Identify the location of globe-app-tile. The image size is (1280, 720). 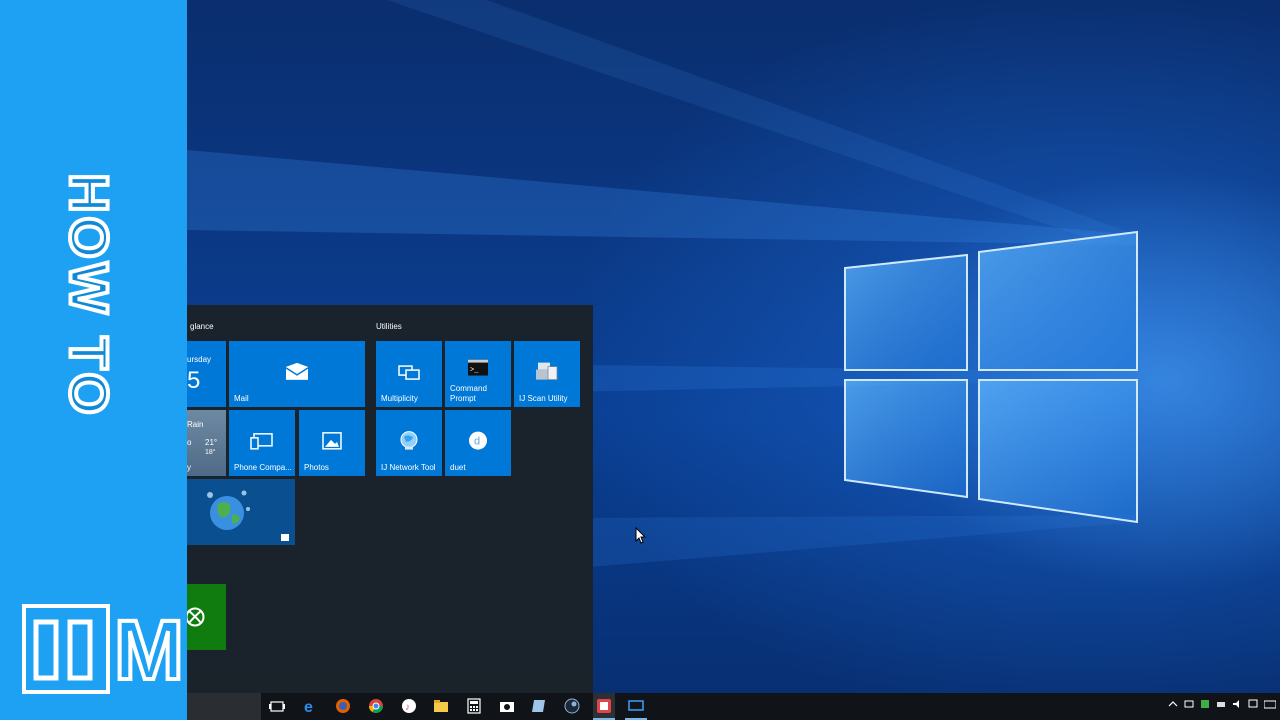
(241, 512).